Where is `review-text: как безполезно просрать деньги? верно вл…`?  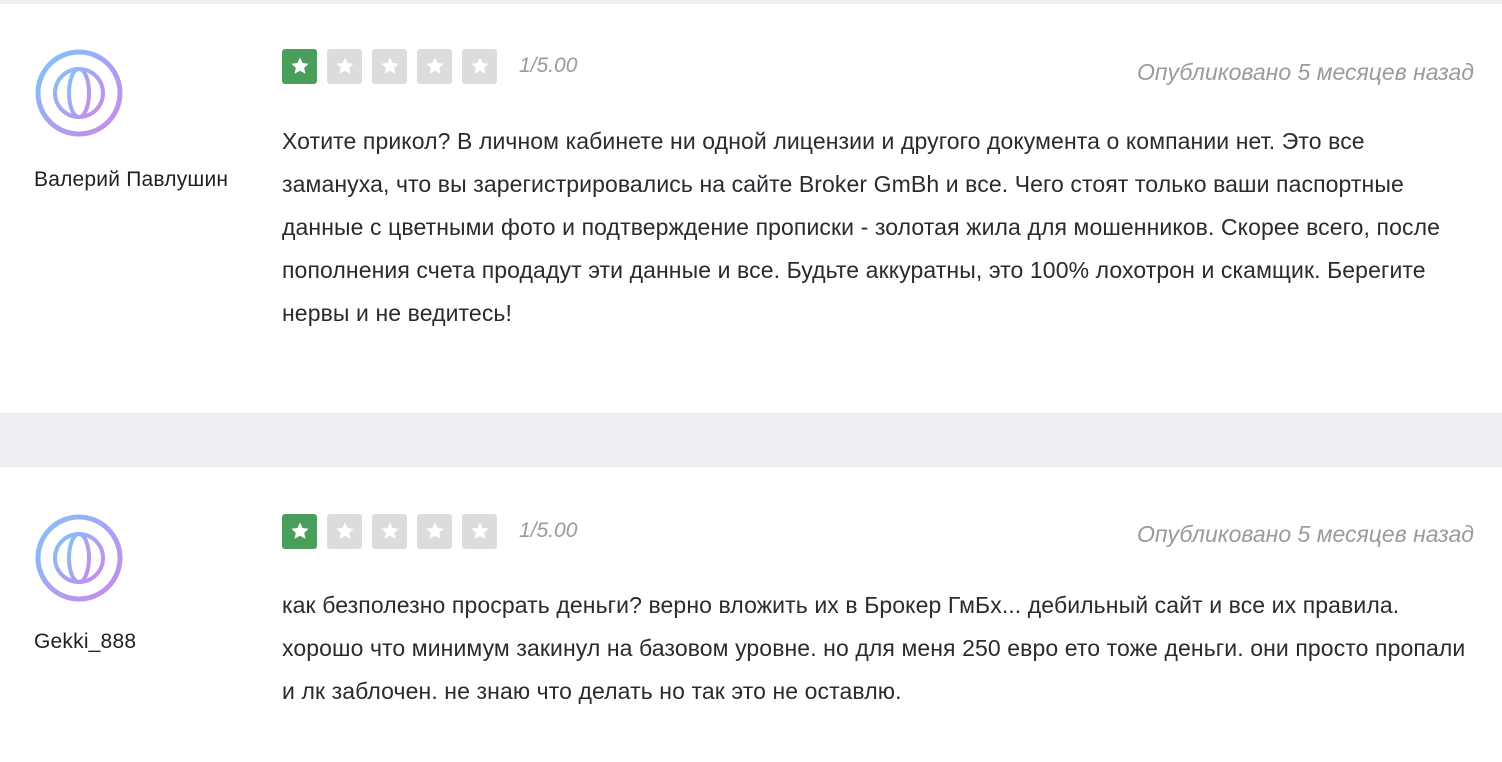
review-text: как безполезно просрать деньги? верно вл… is located at coordinates (874, 648).